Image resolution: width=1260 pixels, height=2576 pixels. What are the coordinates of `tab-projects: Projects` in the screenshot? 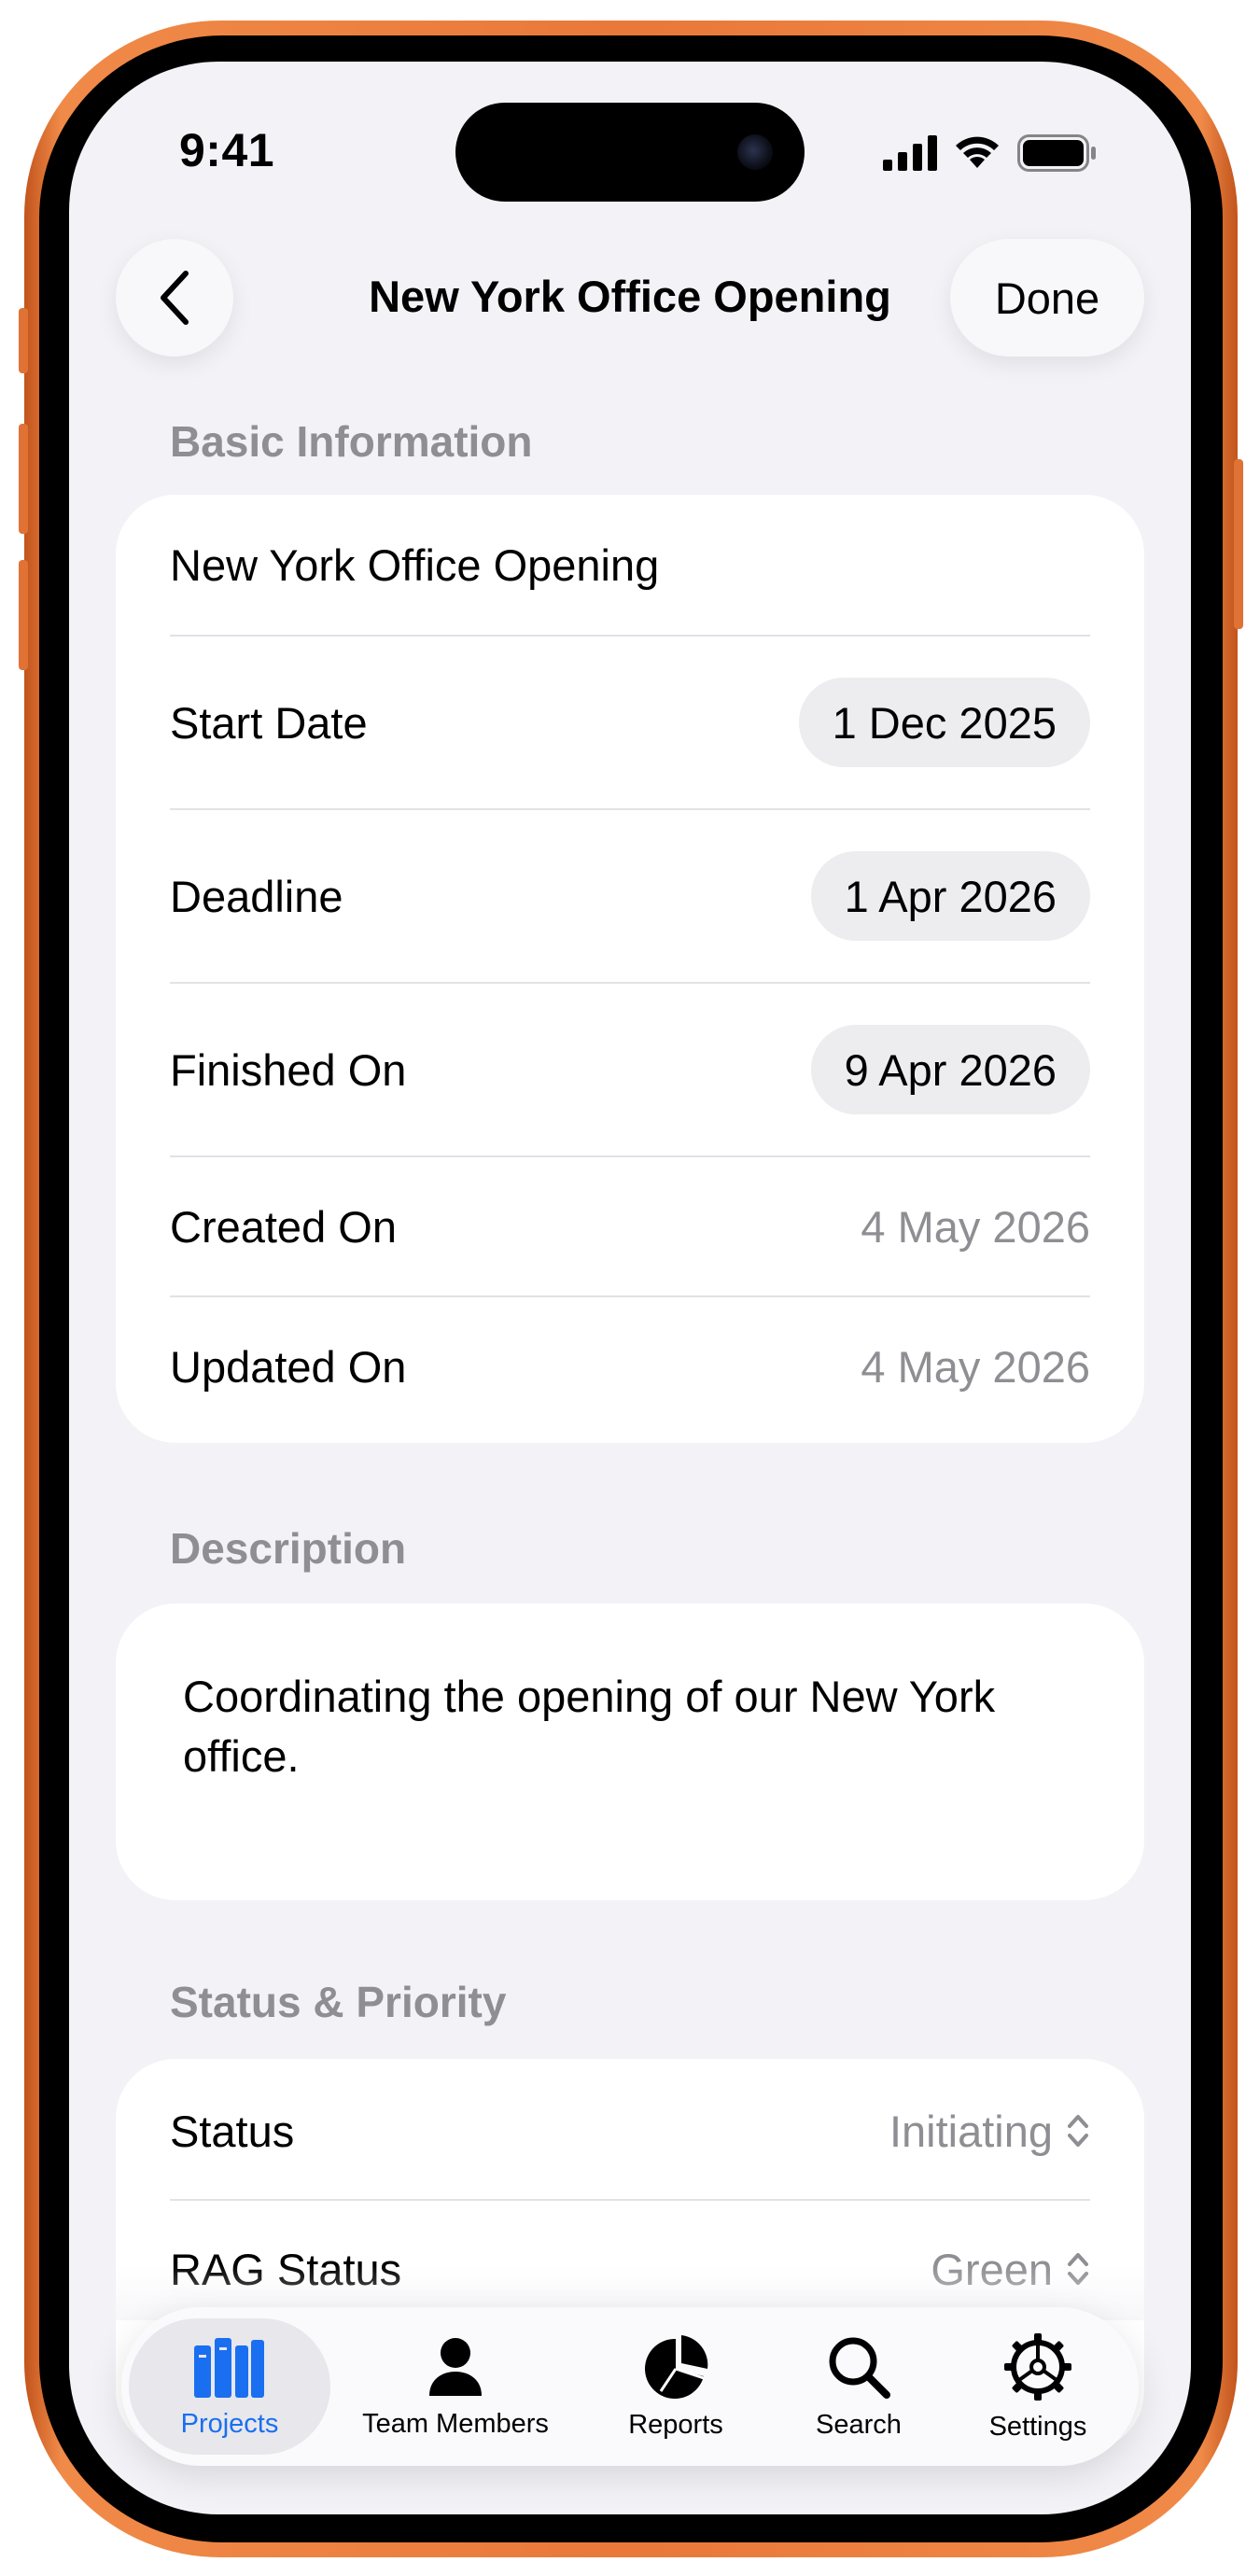 It's located at (229, 2386).